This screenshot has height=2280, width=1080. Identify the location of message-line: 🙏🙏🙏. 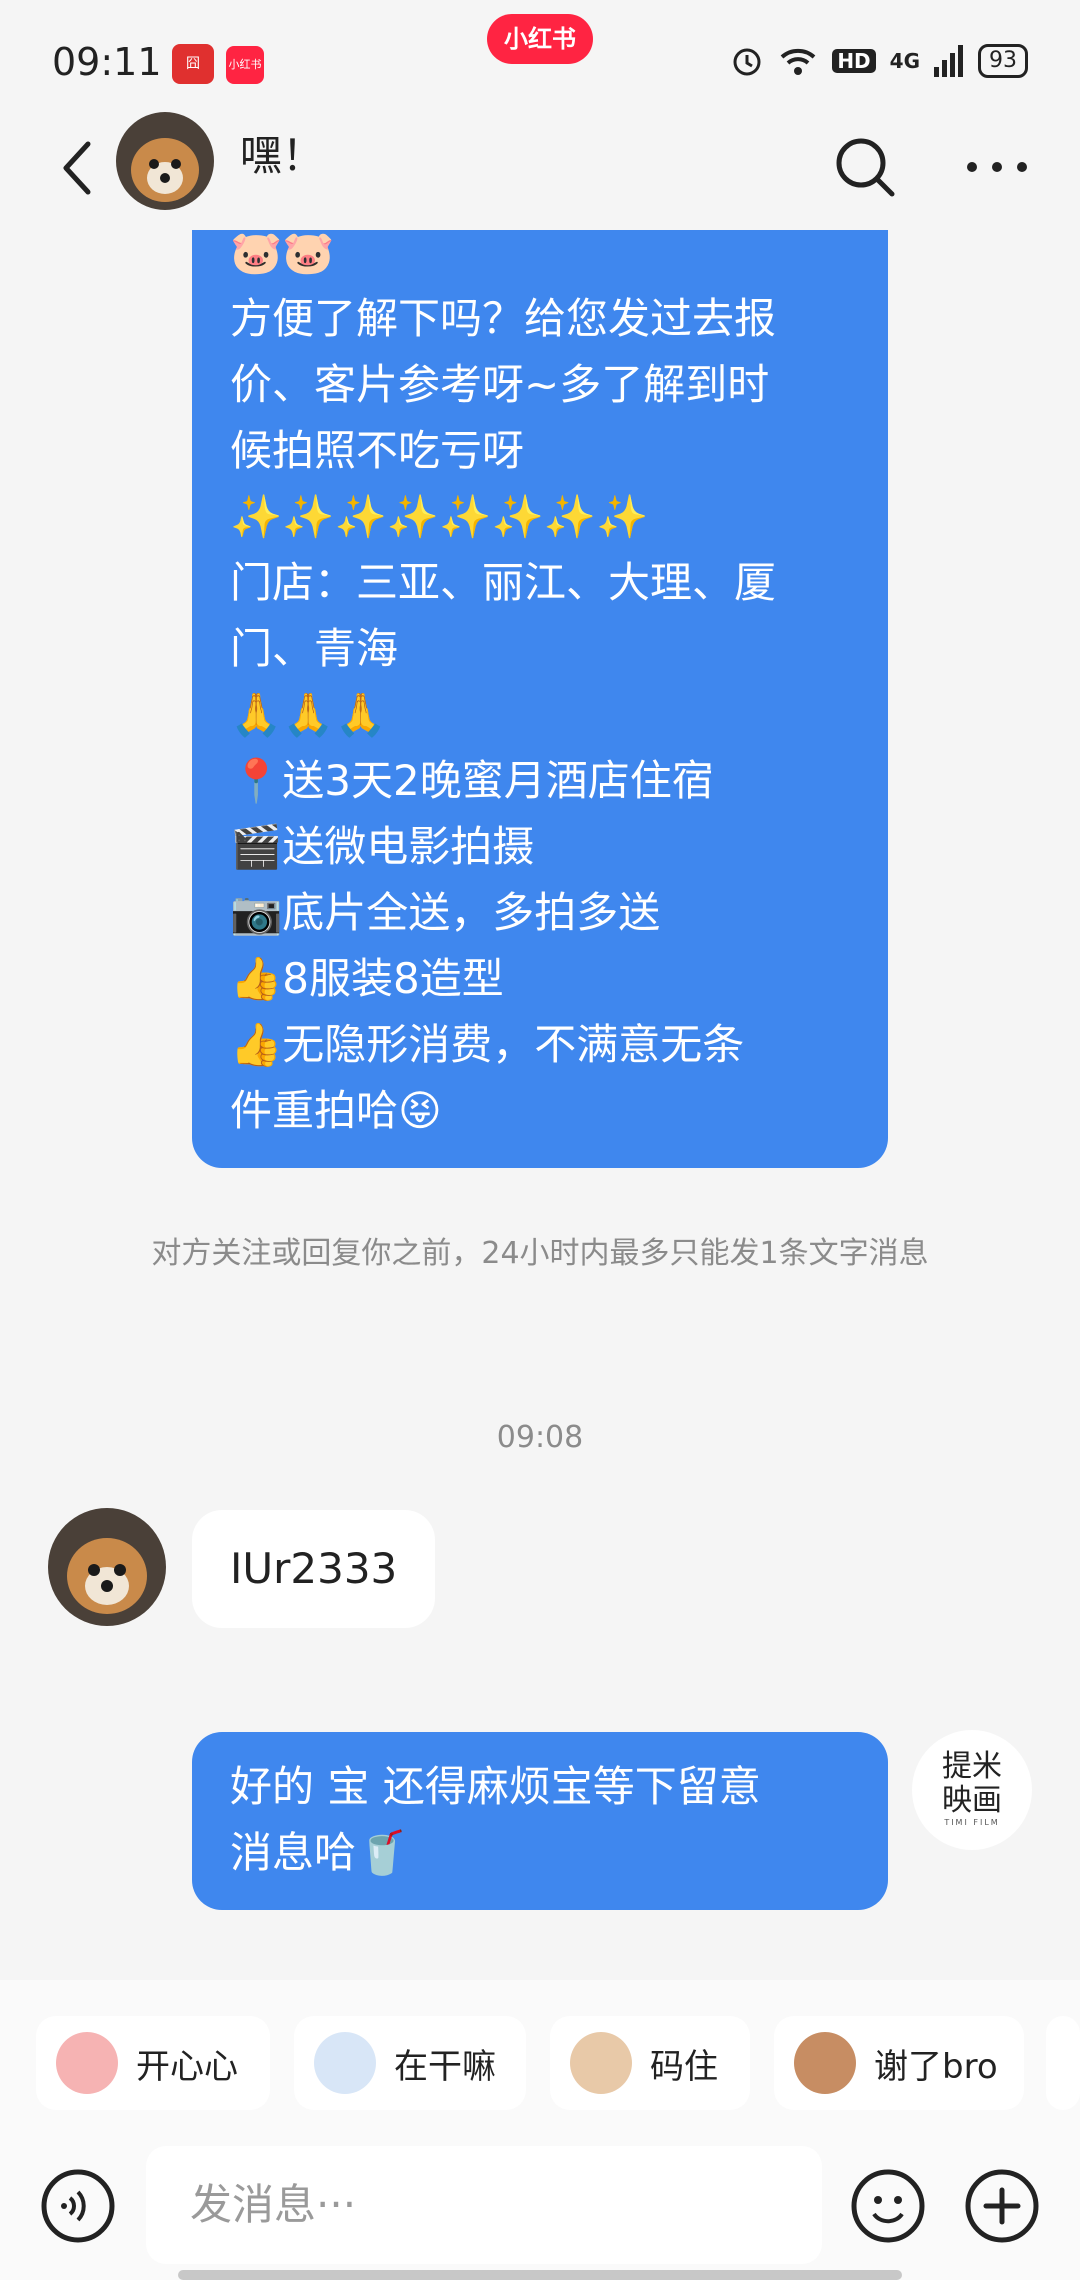
(308, 714).